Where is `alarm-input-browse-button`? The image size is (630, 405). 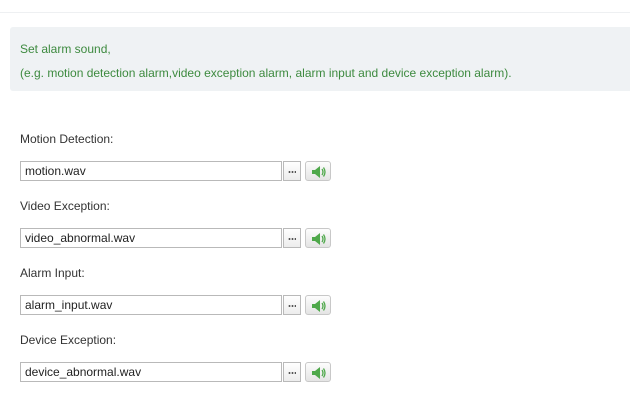
alarm-input-browse-button is located at coordinates (292, 305).